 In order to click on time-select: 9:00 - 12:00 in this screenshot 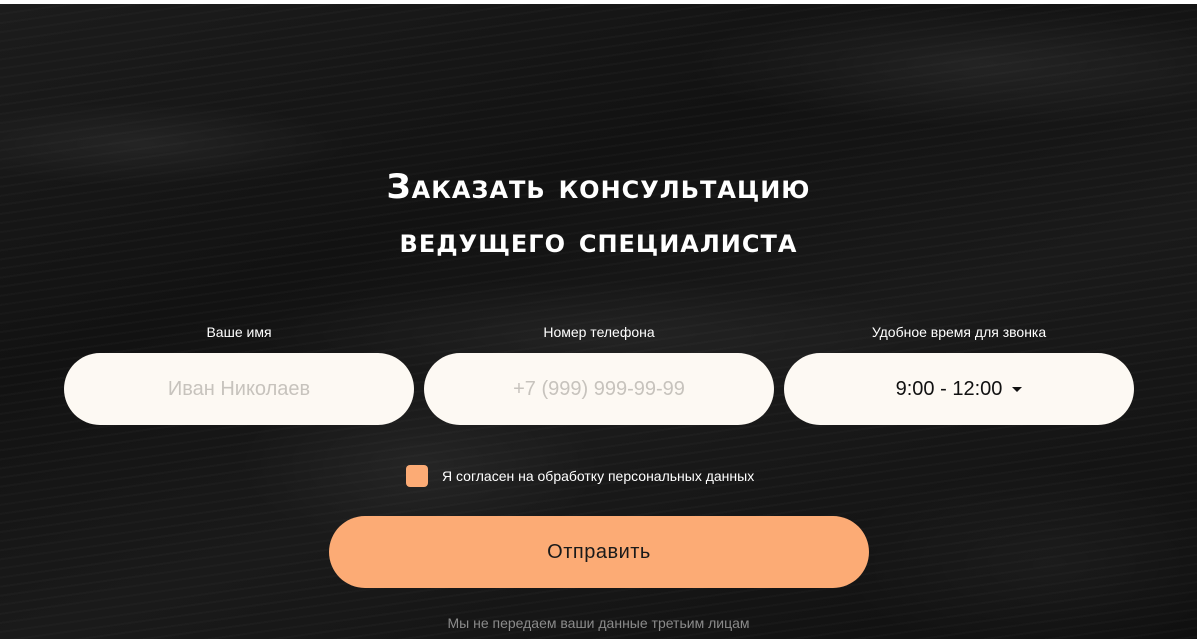, I will do `click(959, 389)`.